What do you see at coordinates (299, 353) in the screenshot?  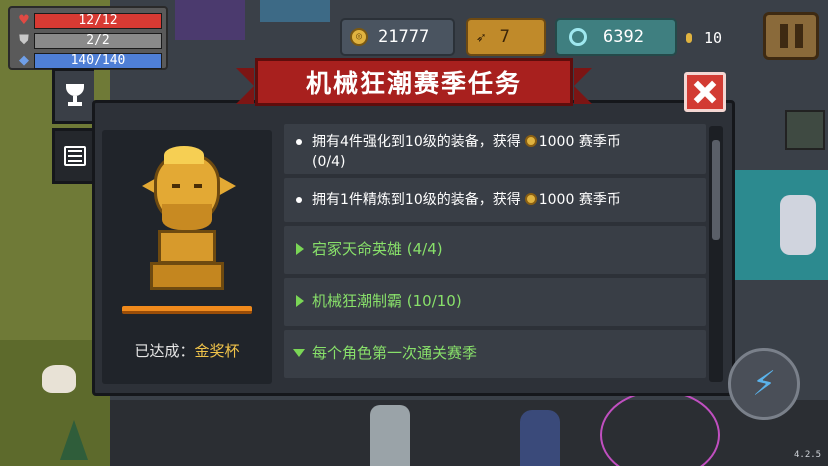 I see `chevron-down-icon` at bounding box center [299, 353].